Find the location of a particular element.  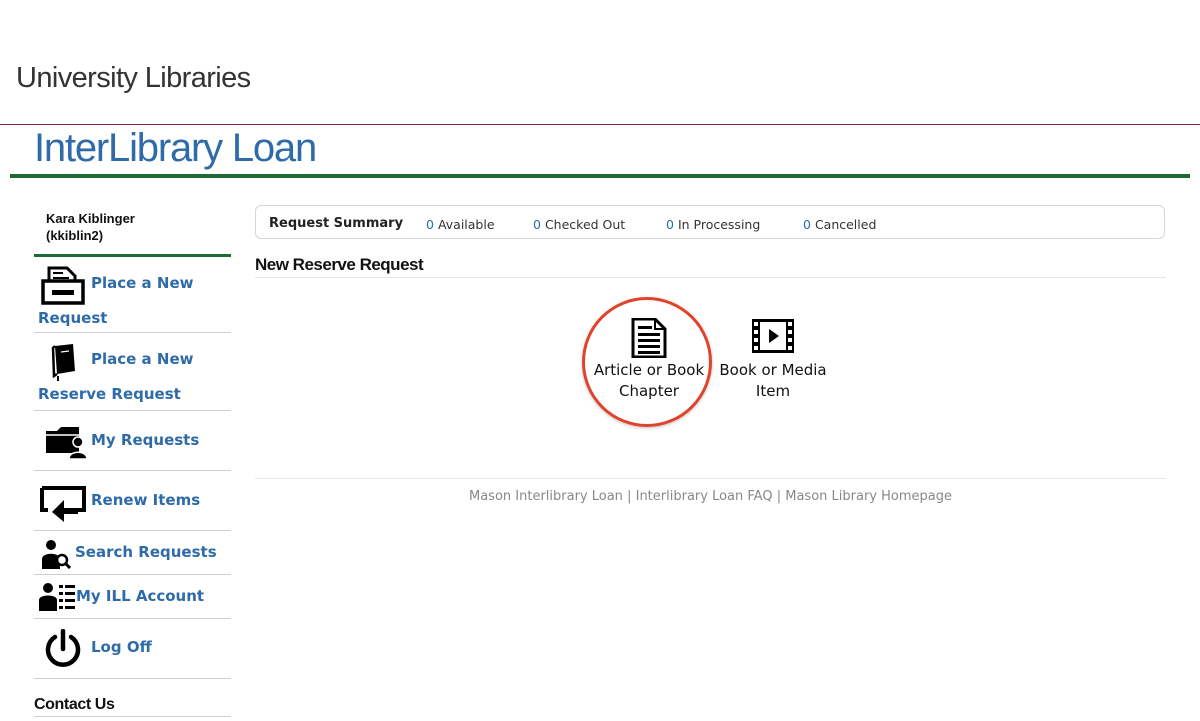

sidebar-item-label: Search Requests is located at coordinates (146, 552).